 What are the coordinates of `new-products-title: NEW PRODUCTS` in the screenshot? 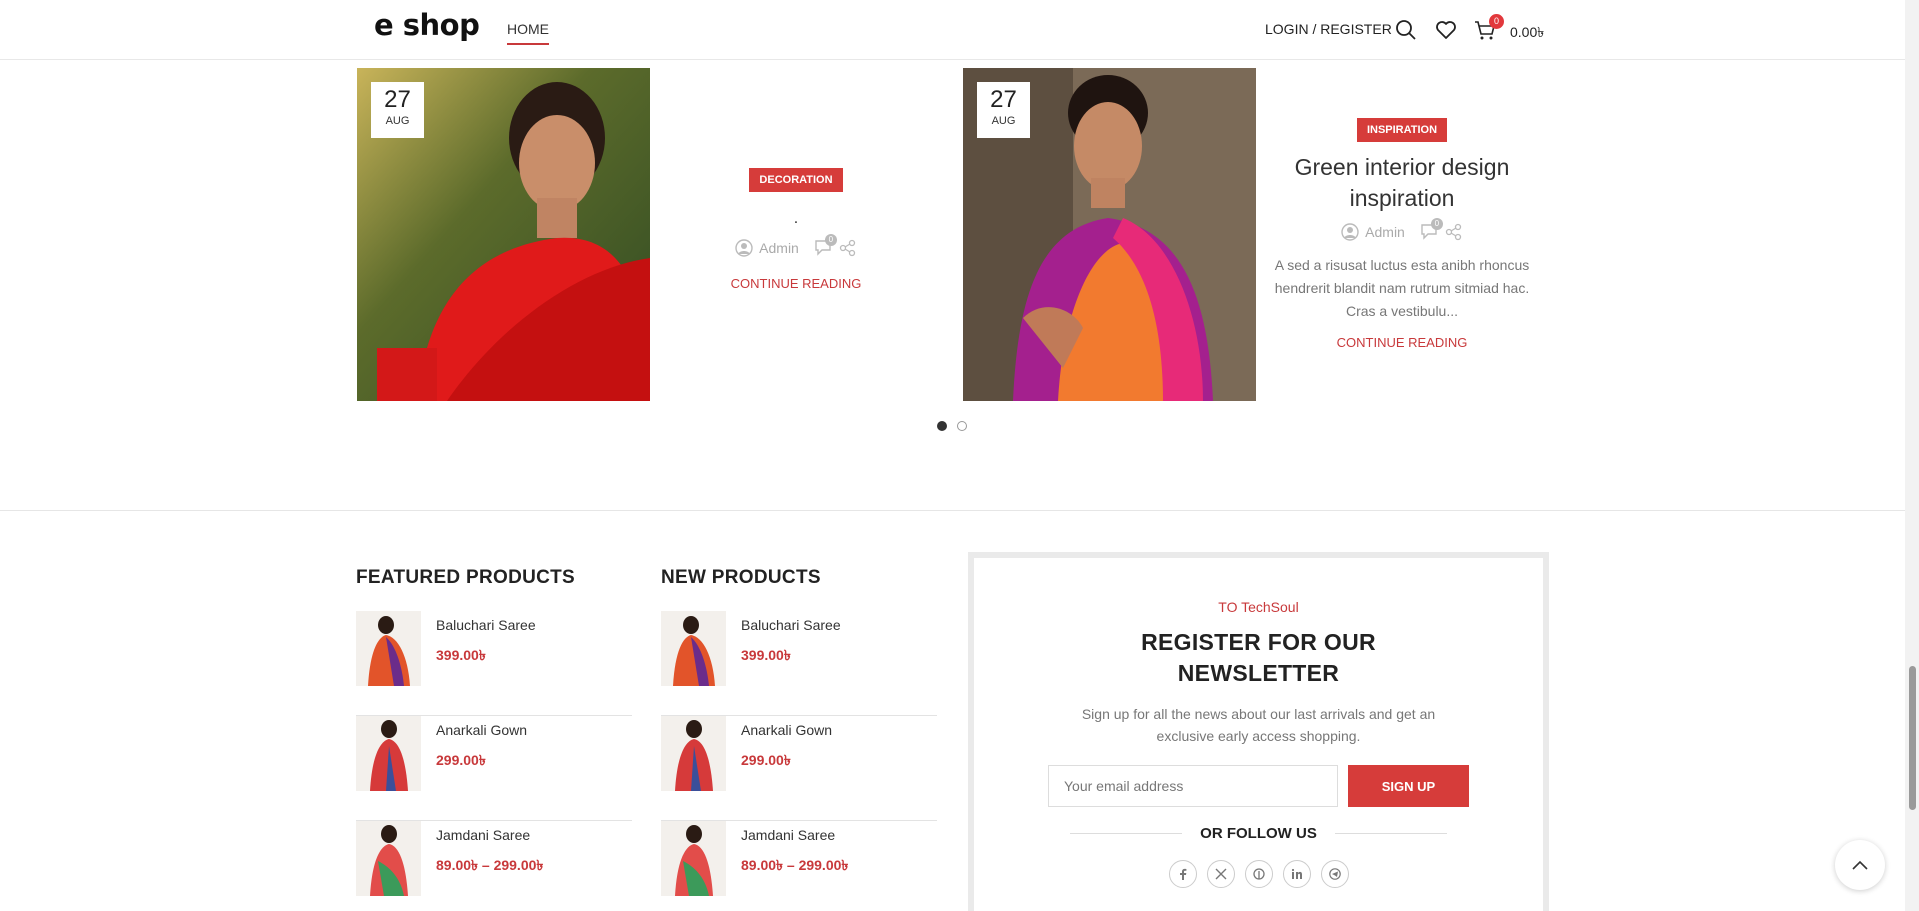 It's located at (741, 577).